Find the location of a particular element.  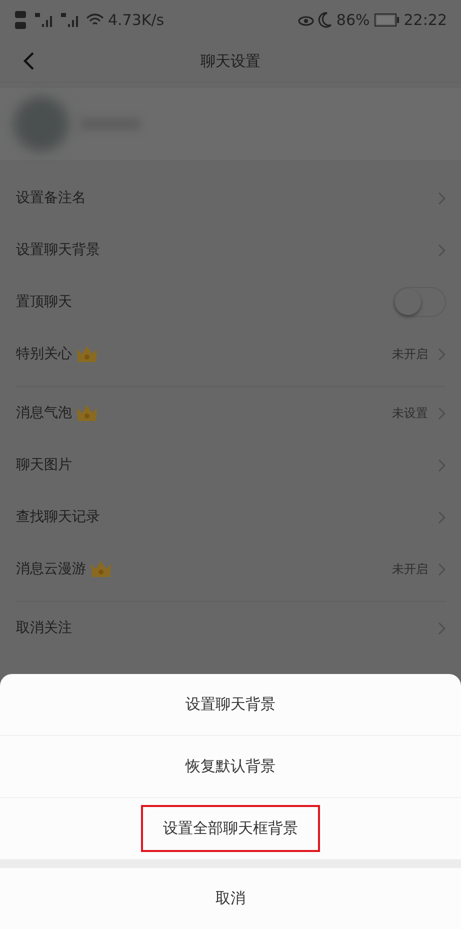

settings-row: 置顶聊天 is located at coordinates (231, 302).